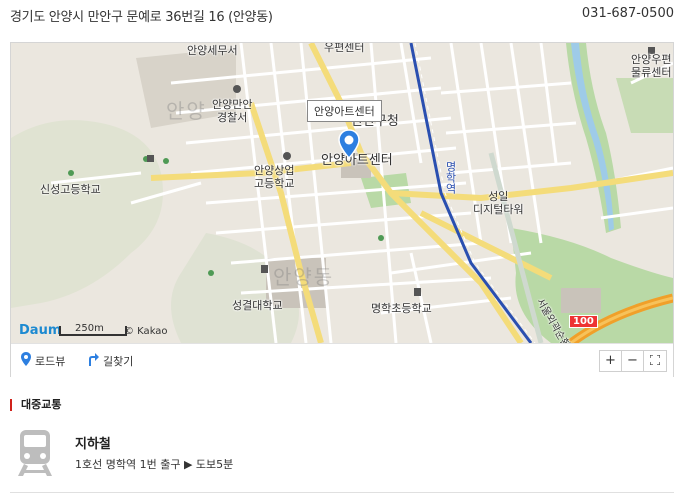 This screenshot has height=502, width=688. Describe the element at coordinates (651, 66) in the screenshot. I see `map-label-logistics-center: 안양우편 물류센터` at that location.